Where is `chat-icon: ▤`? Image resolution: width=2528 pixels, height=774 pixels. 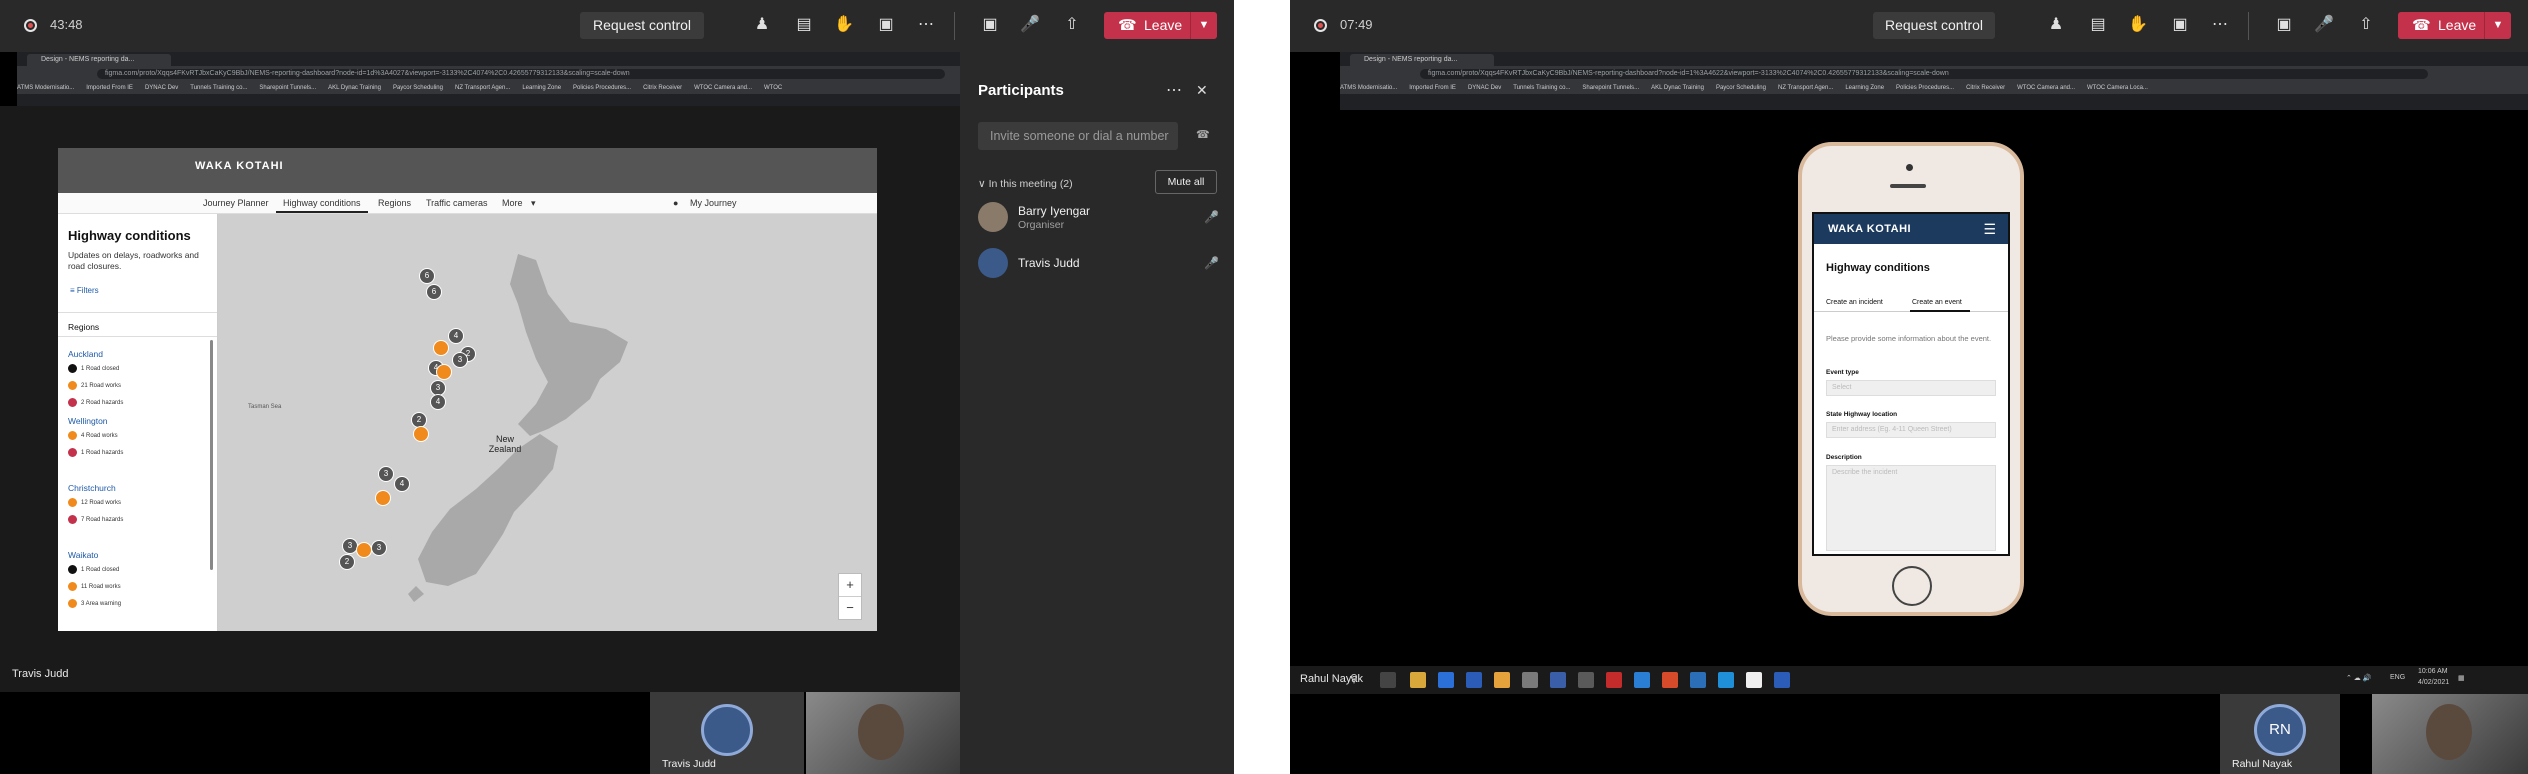
chat-icon: ▤ is located at coordinates (2098, 25).